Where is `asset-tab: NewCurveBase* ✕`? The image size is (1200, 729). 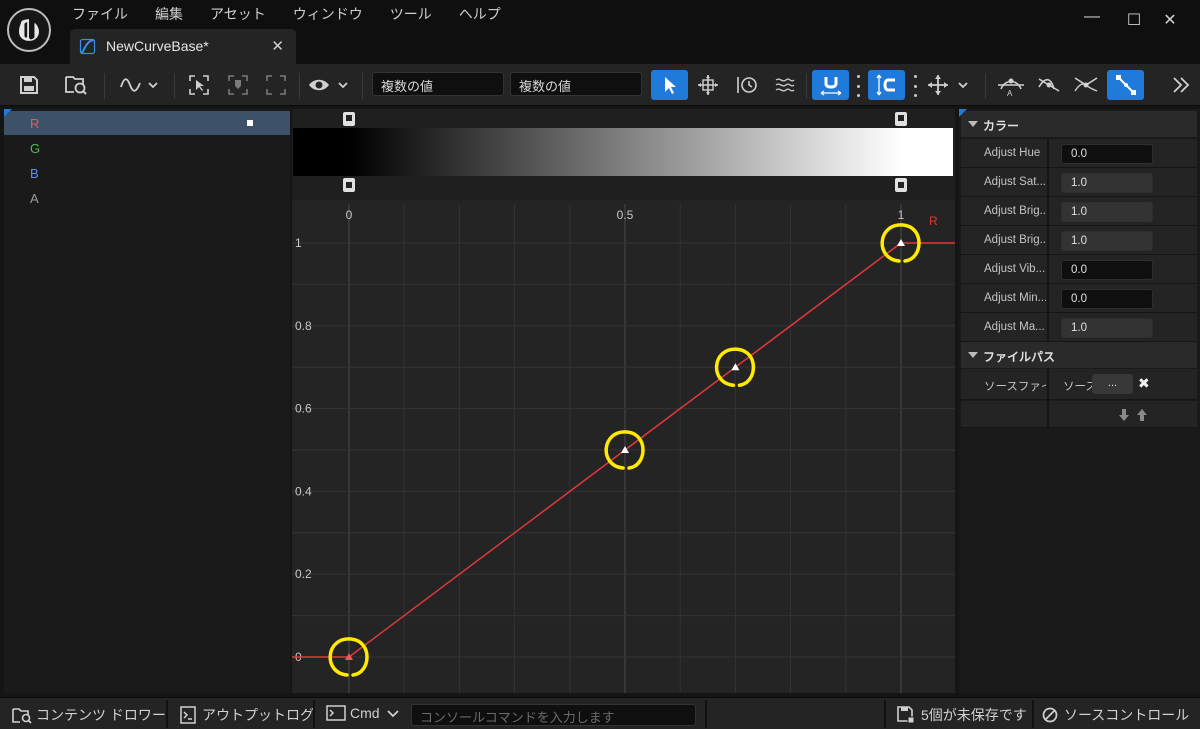
asset-tab: NewCurveBase* ✕ is located at coordinates (183, 46).